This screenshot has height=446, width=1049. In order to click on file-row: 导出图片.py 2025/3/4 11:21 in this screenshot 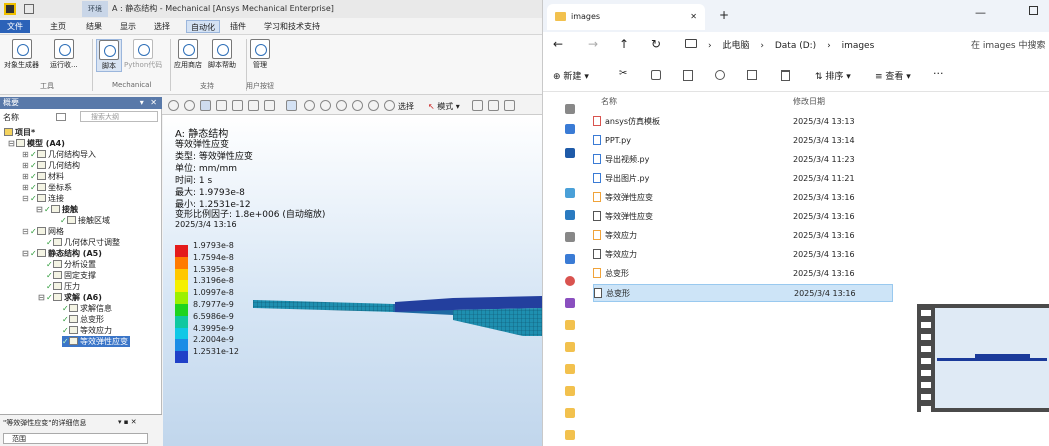, I will do `click(743, 179)`.